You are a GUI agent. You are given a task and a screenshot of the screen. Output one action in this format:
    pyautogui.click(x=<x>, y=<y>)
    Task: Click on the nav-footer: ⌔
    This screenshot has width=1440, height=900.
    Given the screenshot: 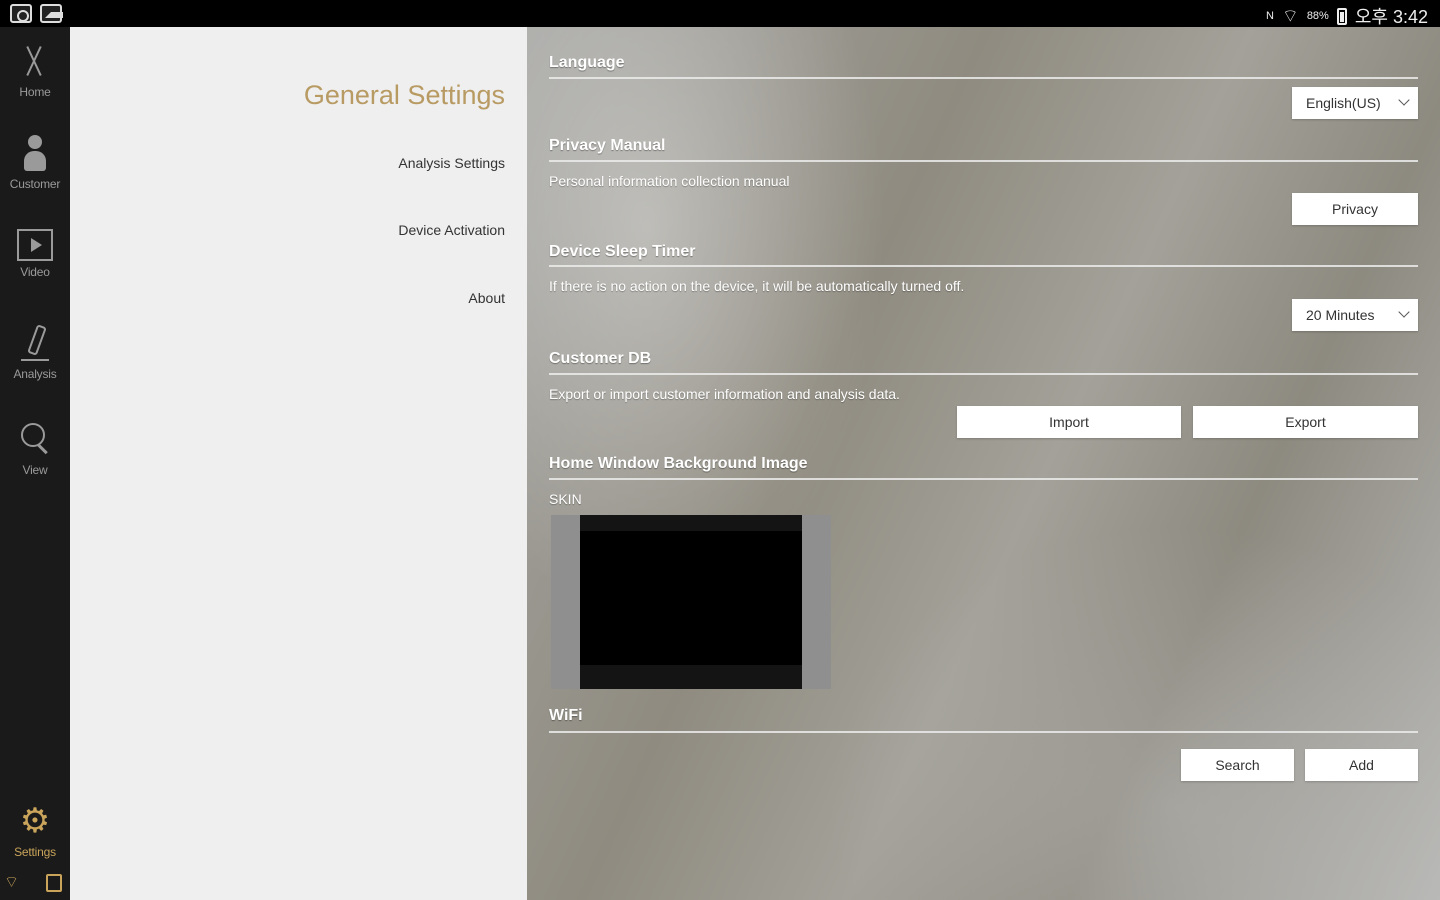 What is the action you would take?
    pyautogui.click(x=35, y=883)
    